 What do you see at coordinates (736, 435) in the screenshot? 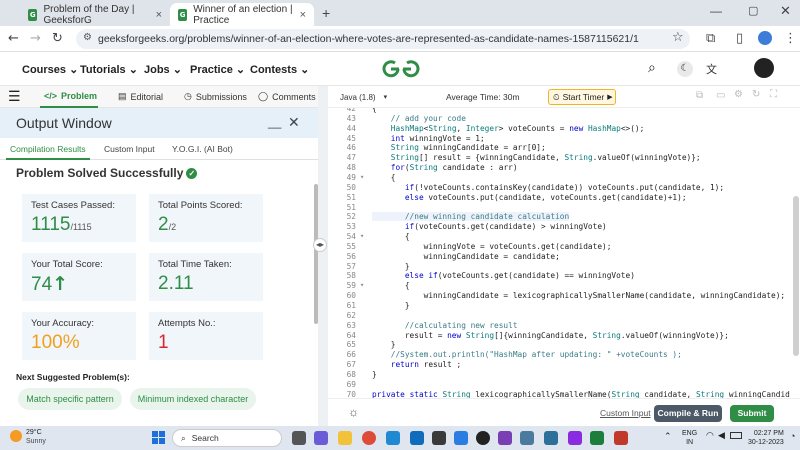
I see `battery-icon` at bounding box center [736, 435].